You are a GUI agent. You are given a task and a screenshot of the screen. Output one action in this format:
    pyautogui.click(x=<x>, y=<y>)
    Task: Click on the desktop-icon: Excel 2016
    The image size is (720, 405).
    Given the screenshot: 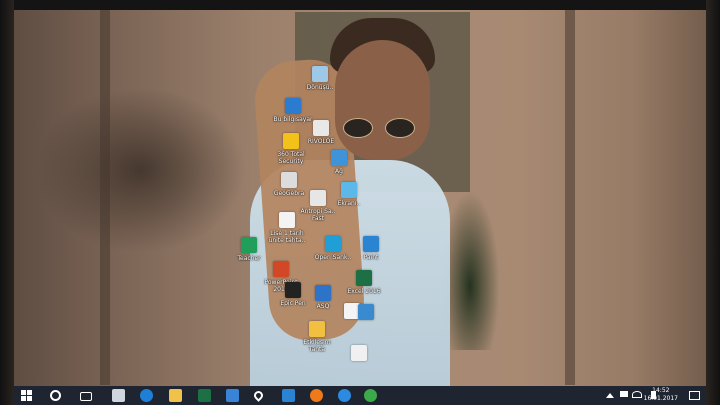 What is the action you would take?
    pyautogui.click(x=364, y=282)
    